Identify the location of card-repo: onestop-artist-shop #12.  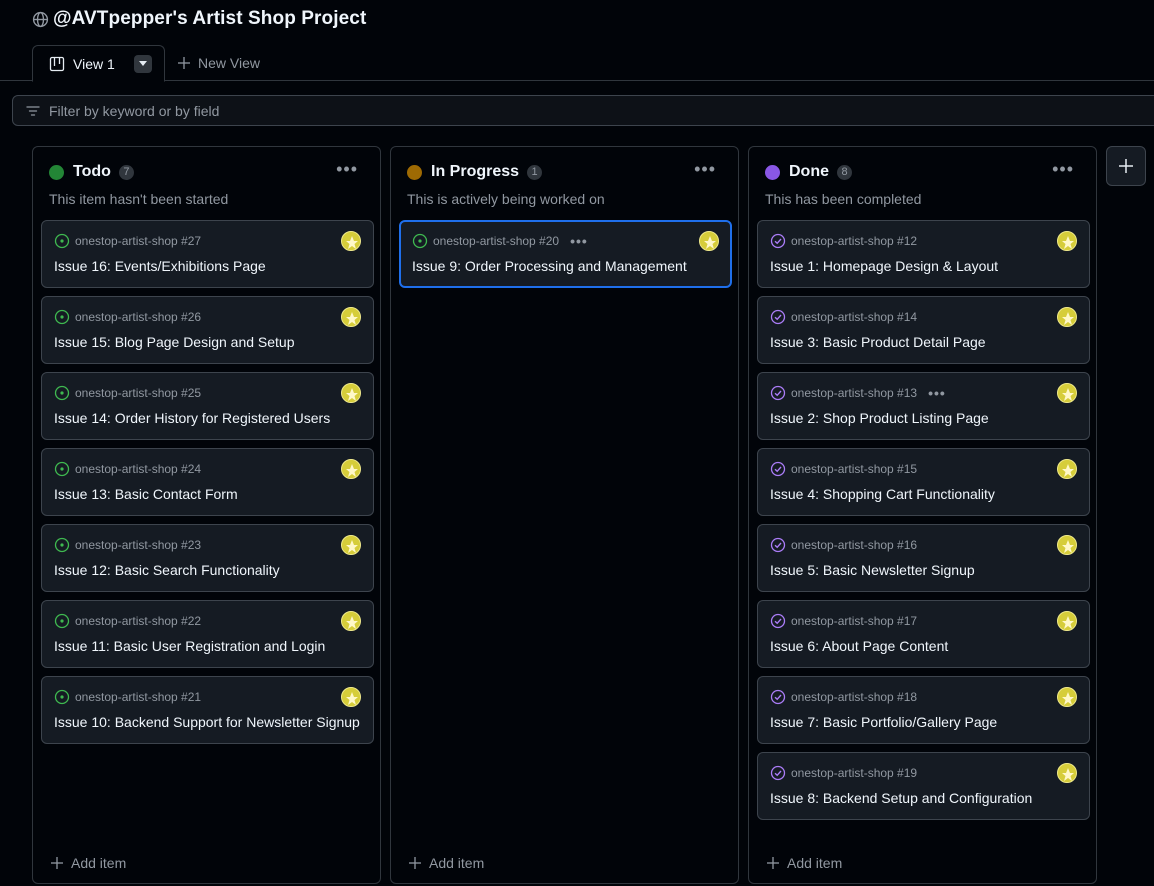
(854, 241).